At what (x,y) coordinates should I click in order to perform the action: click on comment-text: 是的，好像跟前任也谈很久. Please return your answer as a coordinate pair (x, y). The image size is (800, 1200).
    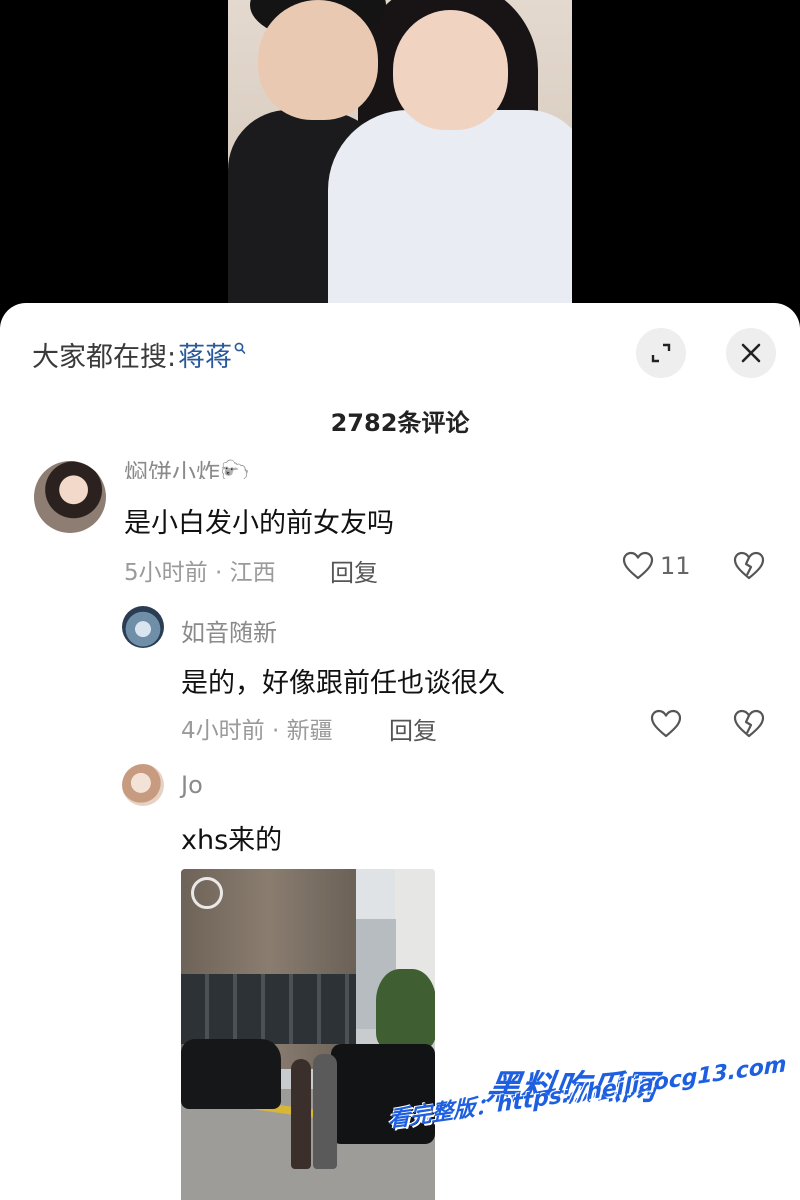
    Looking at the image, I should click on (343, 680).